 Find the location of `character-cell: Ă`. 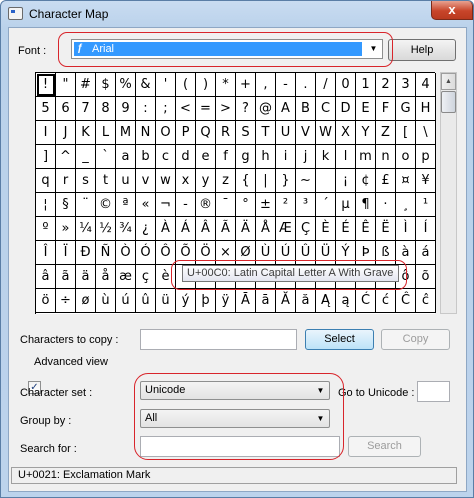

character-cell: Ă is located at coordinates (286, 301).